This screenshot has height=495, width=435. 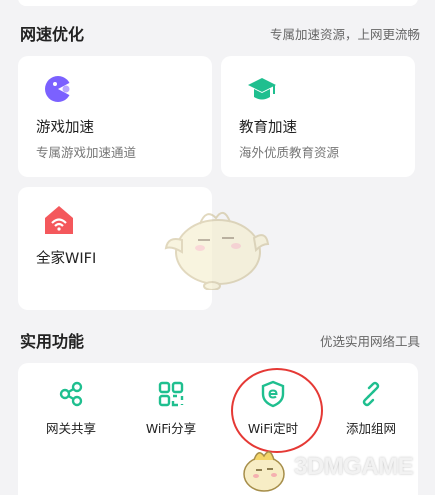 I want to click on wifi-share-button: WiFi分享, so click(x=171, y=417).